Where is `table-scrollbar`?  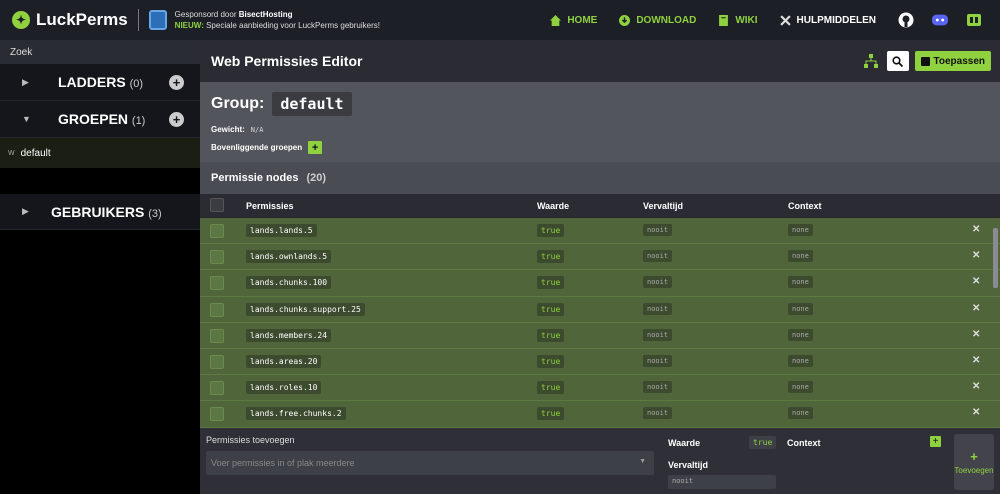 table-scrollbar is located at coordinates (995, 258).